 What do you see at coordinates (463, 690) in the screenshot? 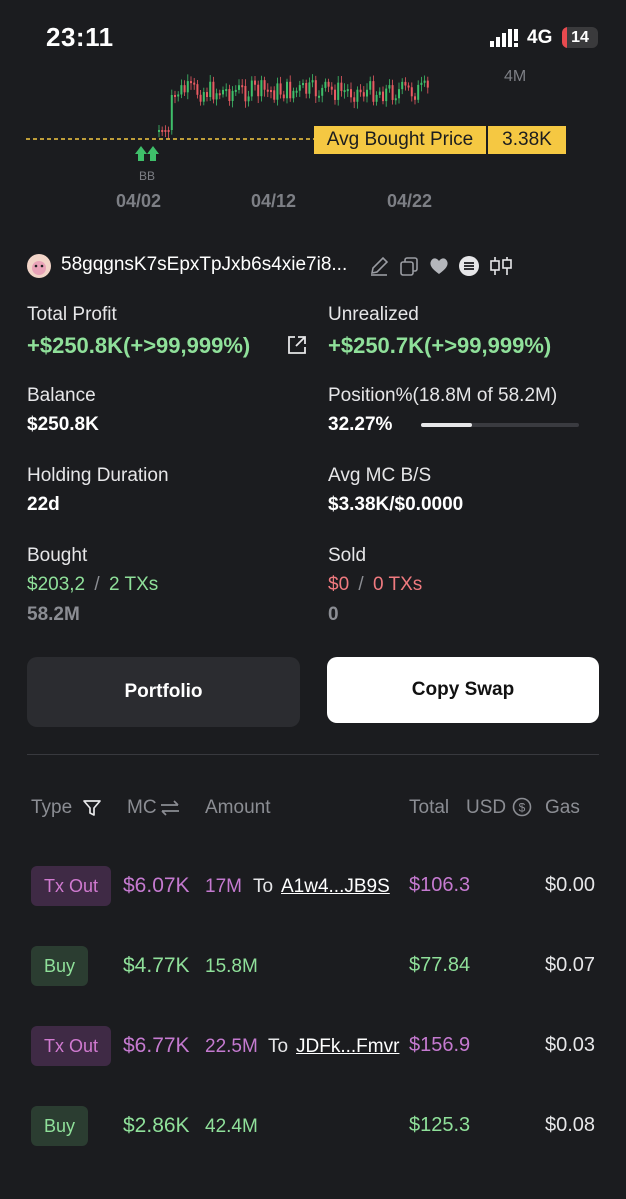
I see `copy-swap-button: Copy Swap` at bounding box center [463, 690].